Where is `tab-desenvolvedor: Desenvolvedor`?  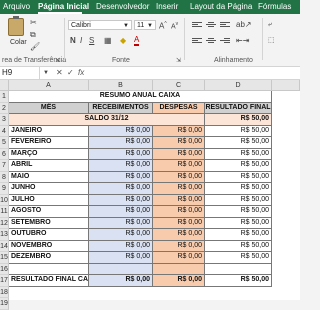
tab-desenvolvedor: Desenvolvedor is located at coordinates (122, 7).